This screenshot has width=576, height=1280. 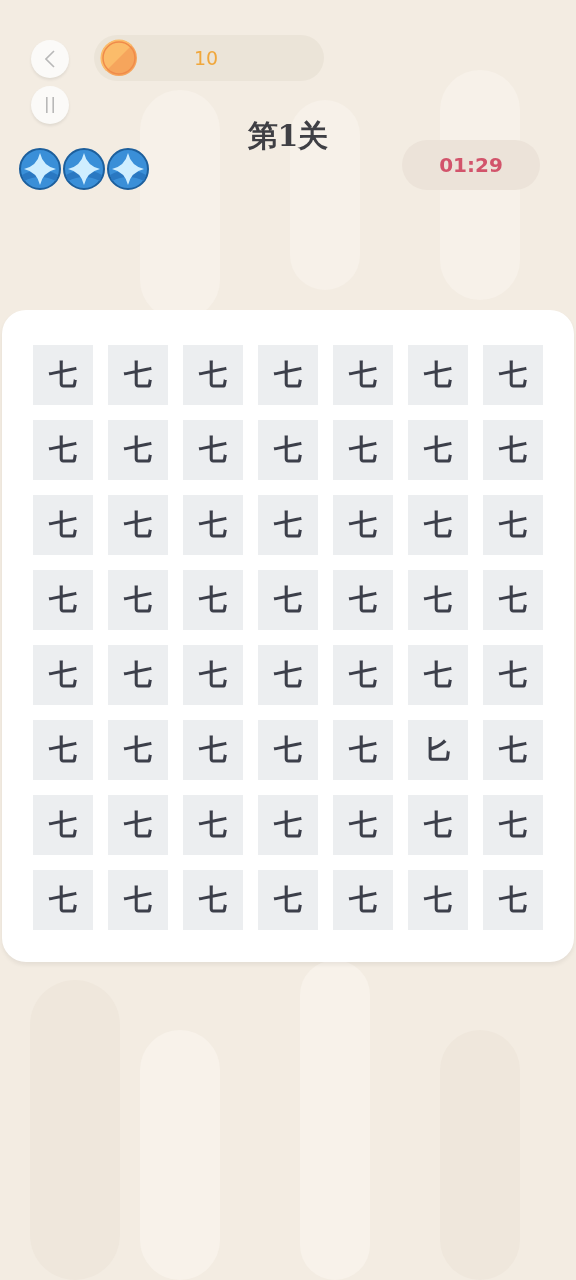 I want to click on pause-button, so click(x=50, y=105).